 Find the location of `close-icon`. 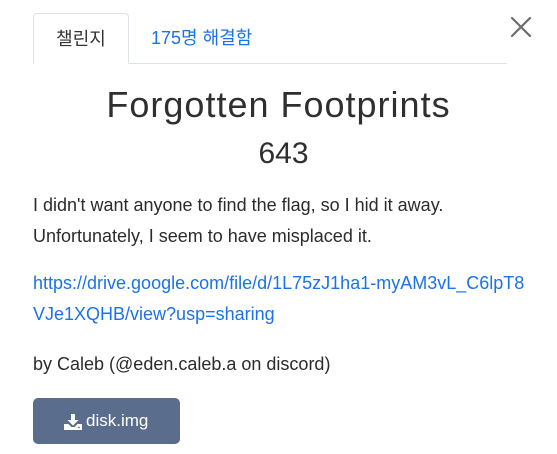

close-icon is located at coordinates (521, 27).